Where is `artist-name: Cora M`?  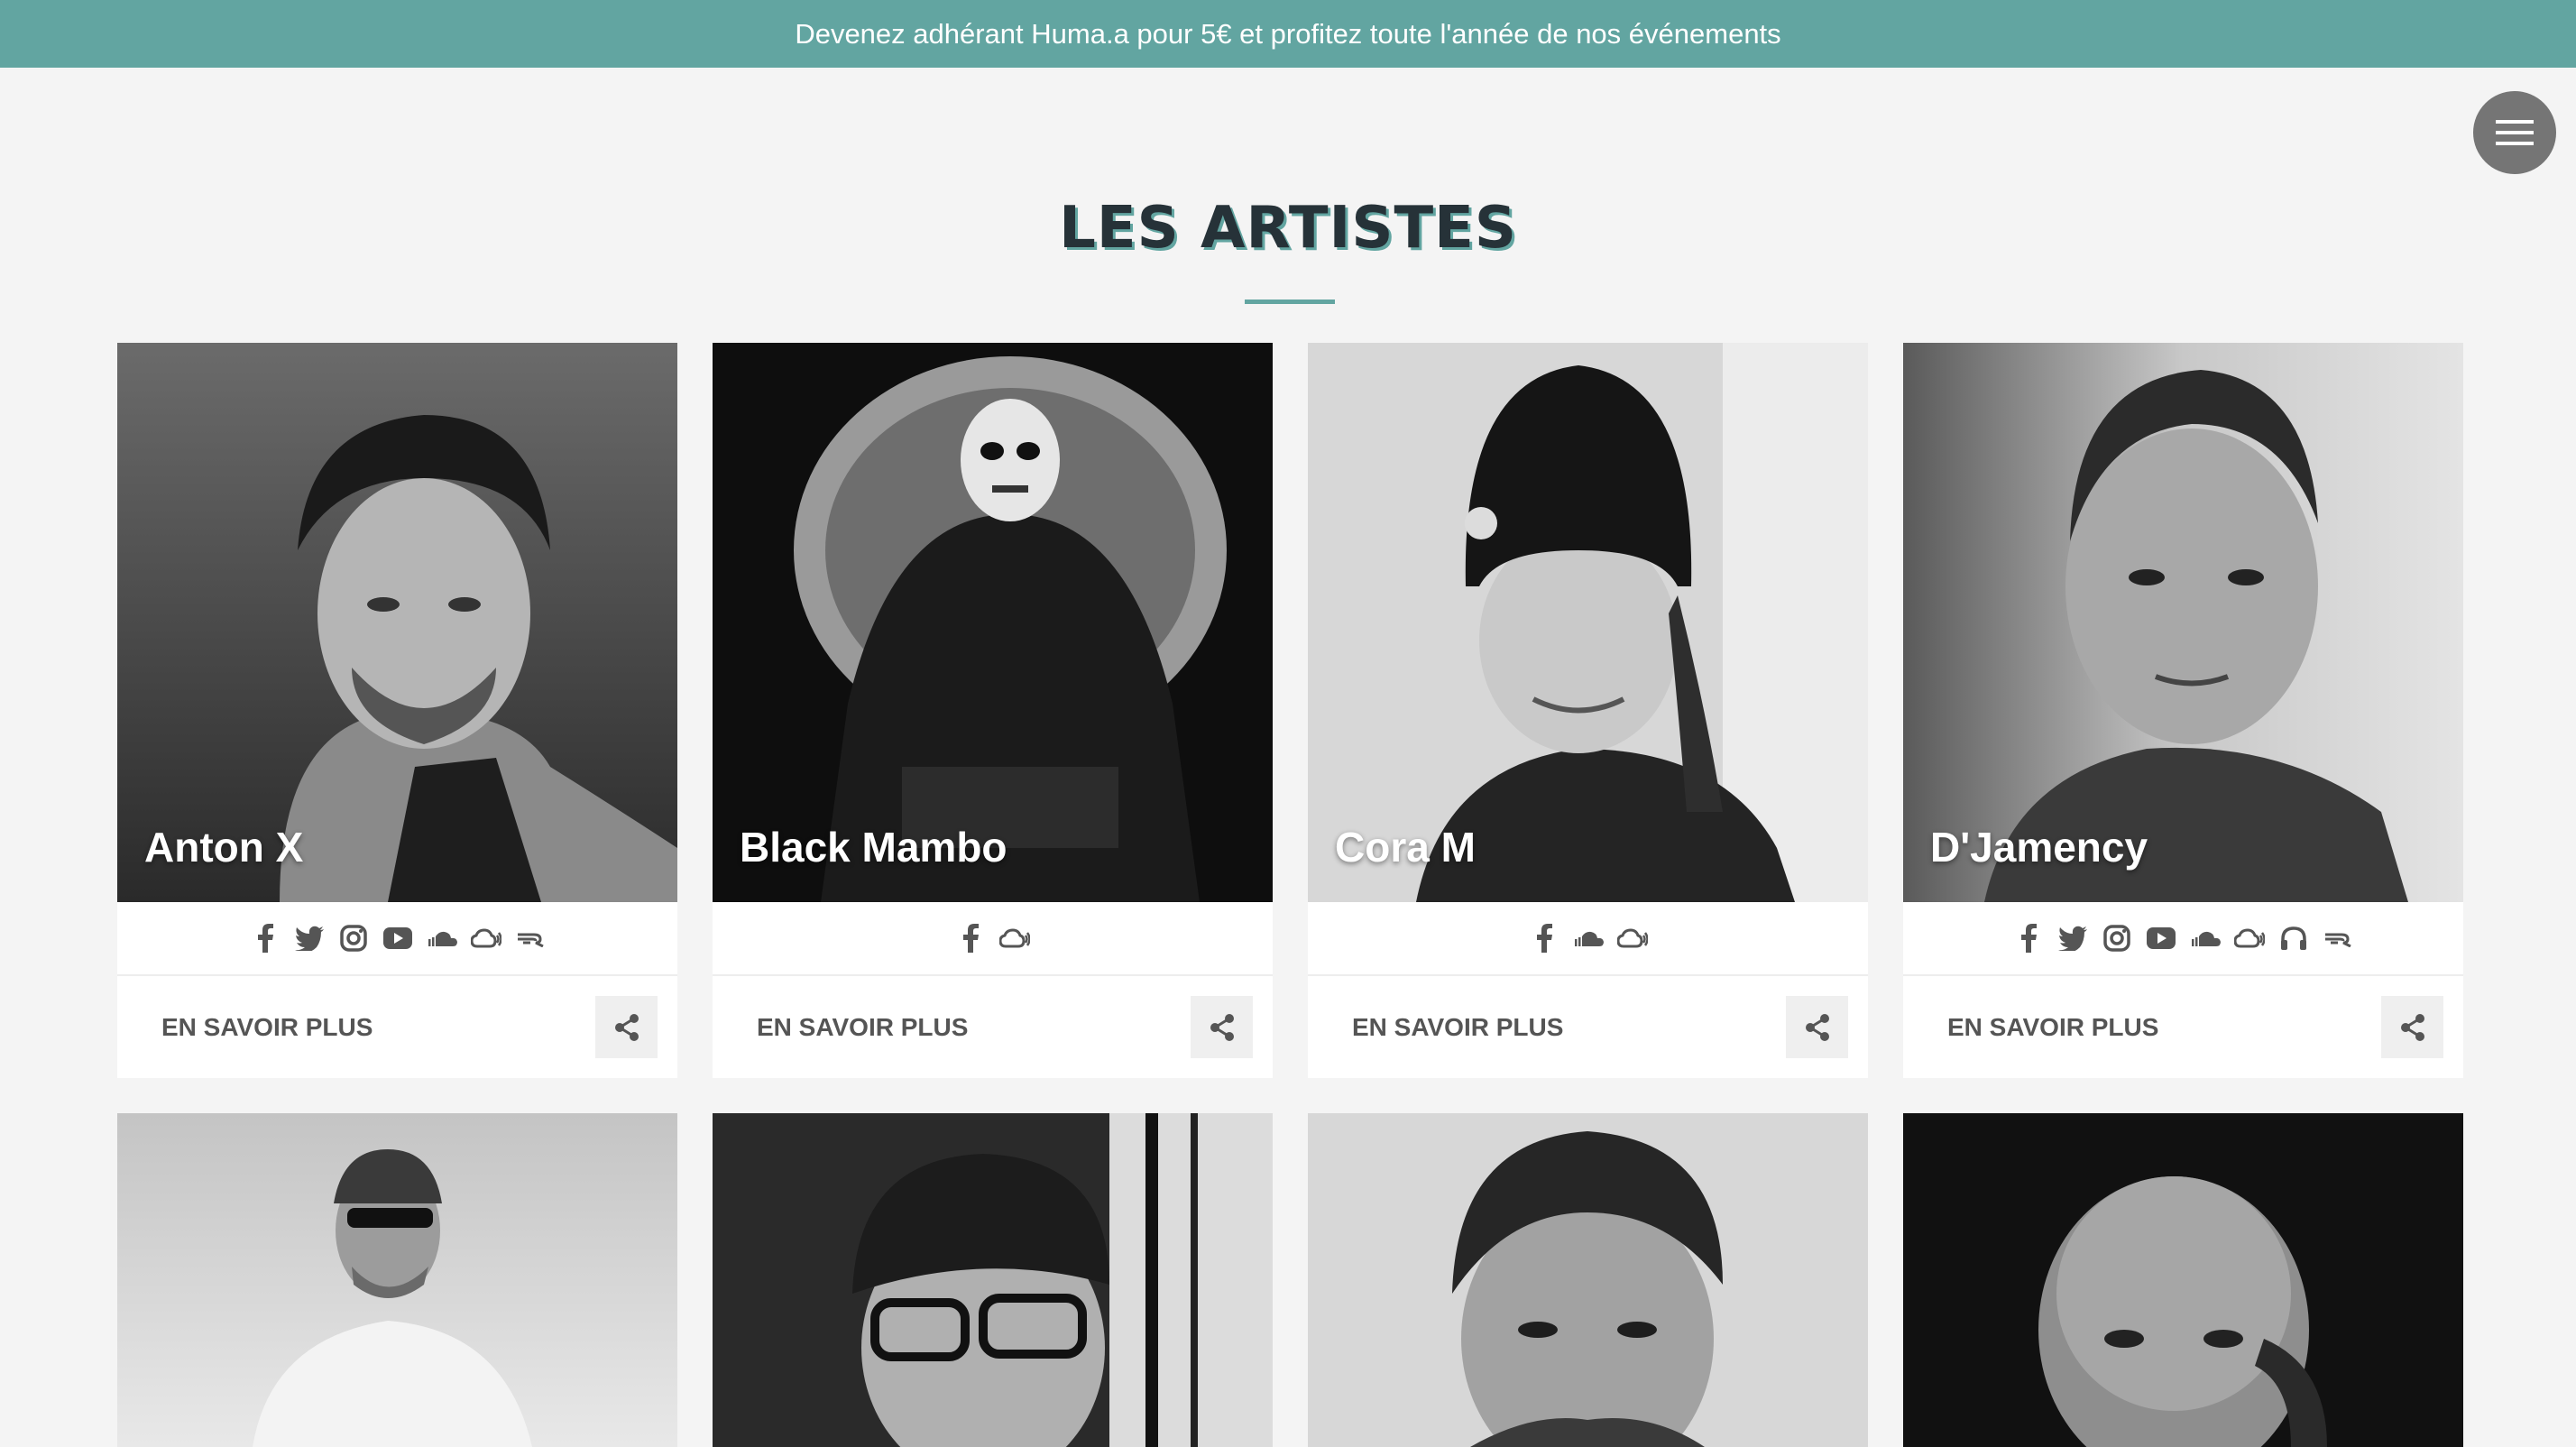
artist-name: Cora M is located at coordinates (1405, 847).